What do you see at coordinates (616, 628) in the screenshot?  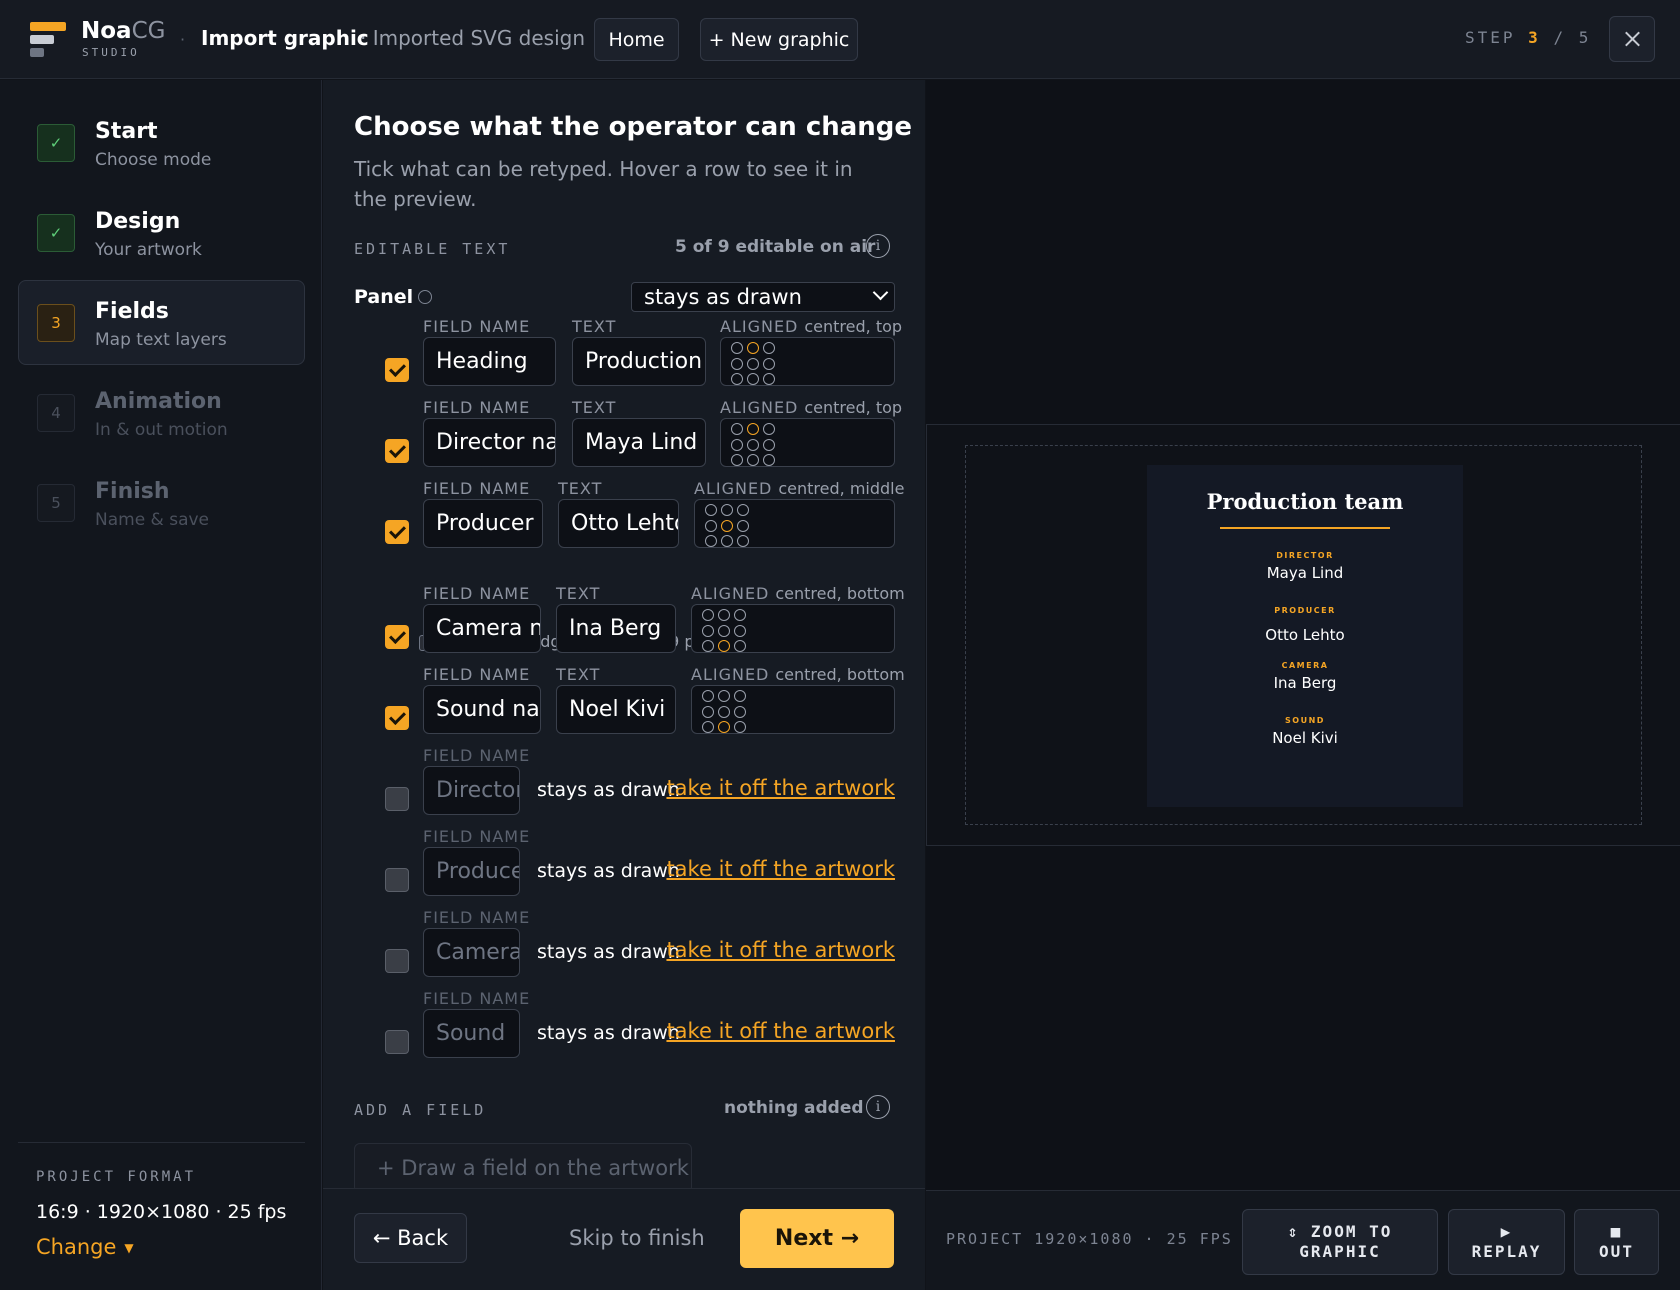 I see `text-input: Ina Berg` at bounding box center [616, 628].